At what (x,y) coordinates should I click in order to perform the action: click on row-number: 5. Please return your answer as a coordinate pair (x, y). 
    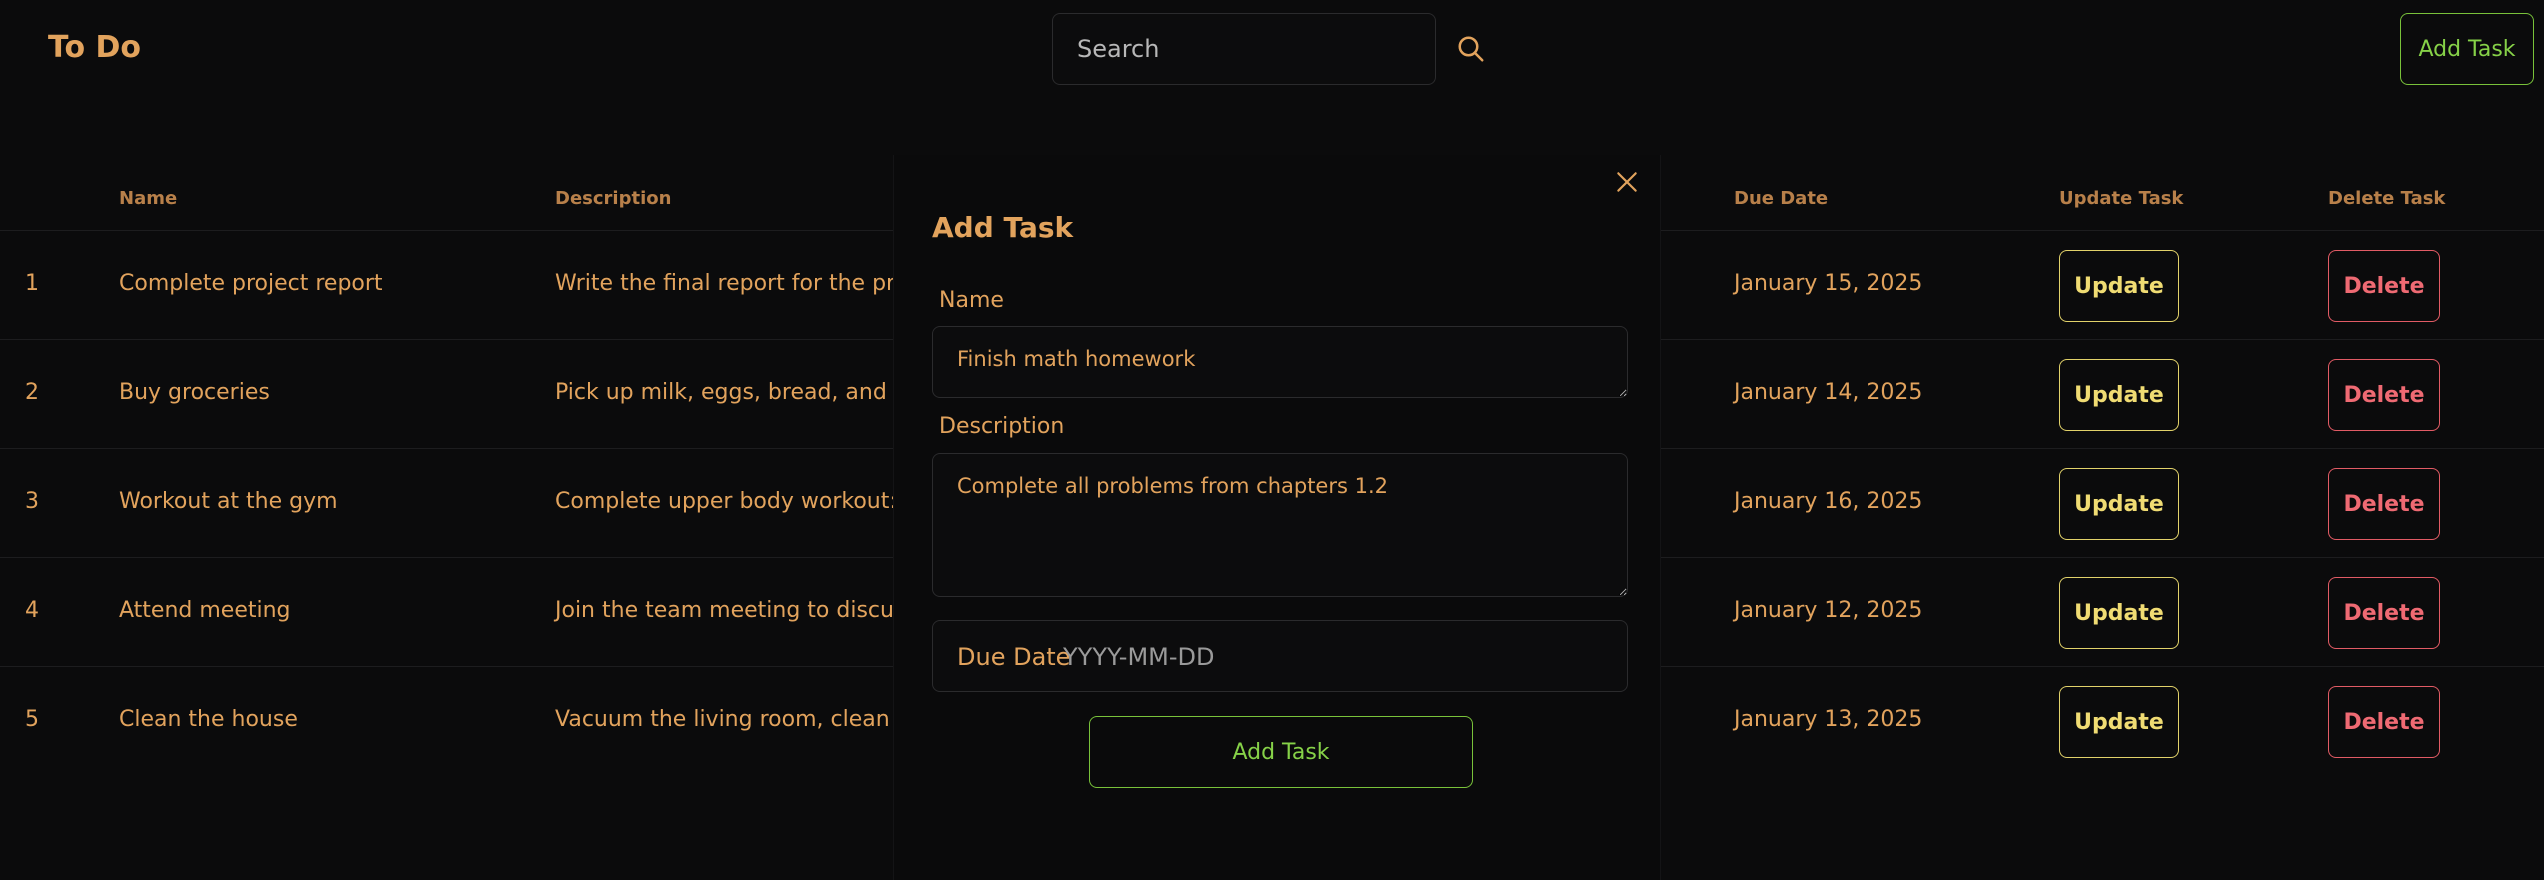
    Looking at the image, I should click on (32, 719).